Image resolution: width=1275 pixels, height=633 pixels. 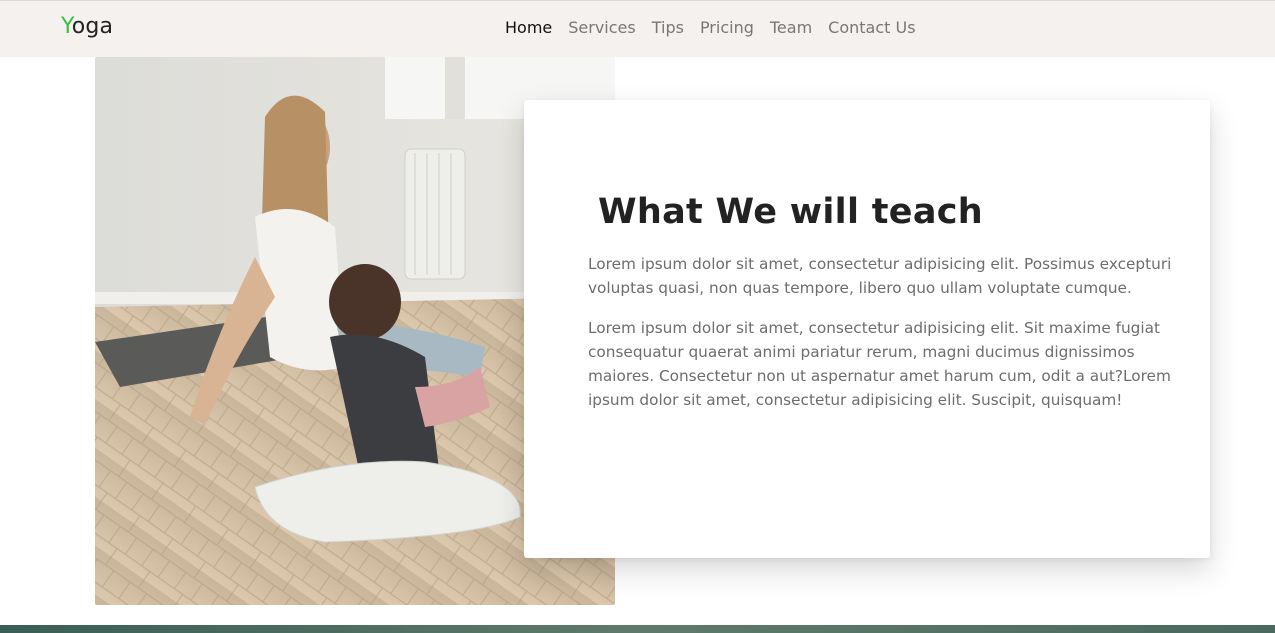 I want to click on brand-logo: Yoga, so click(x=87, y=26).